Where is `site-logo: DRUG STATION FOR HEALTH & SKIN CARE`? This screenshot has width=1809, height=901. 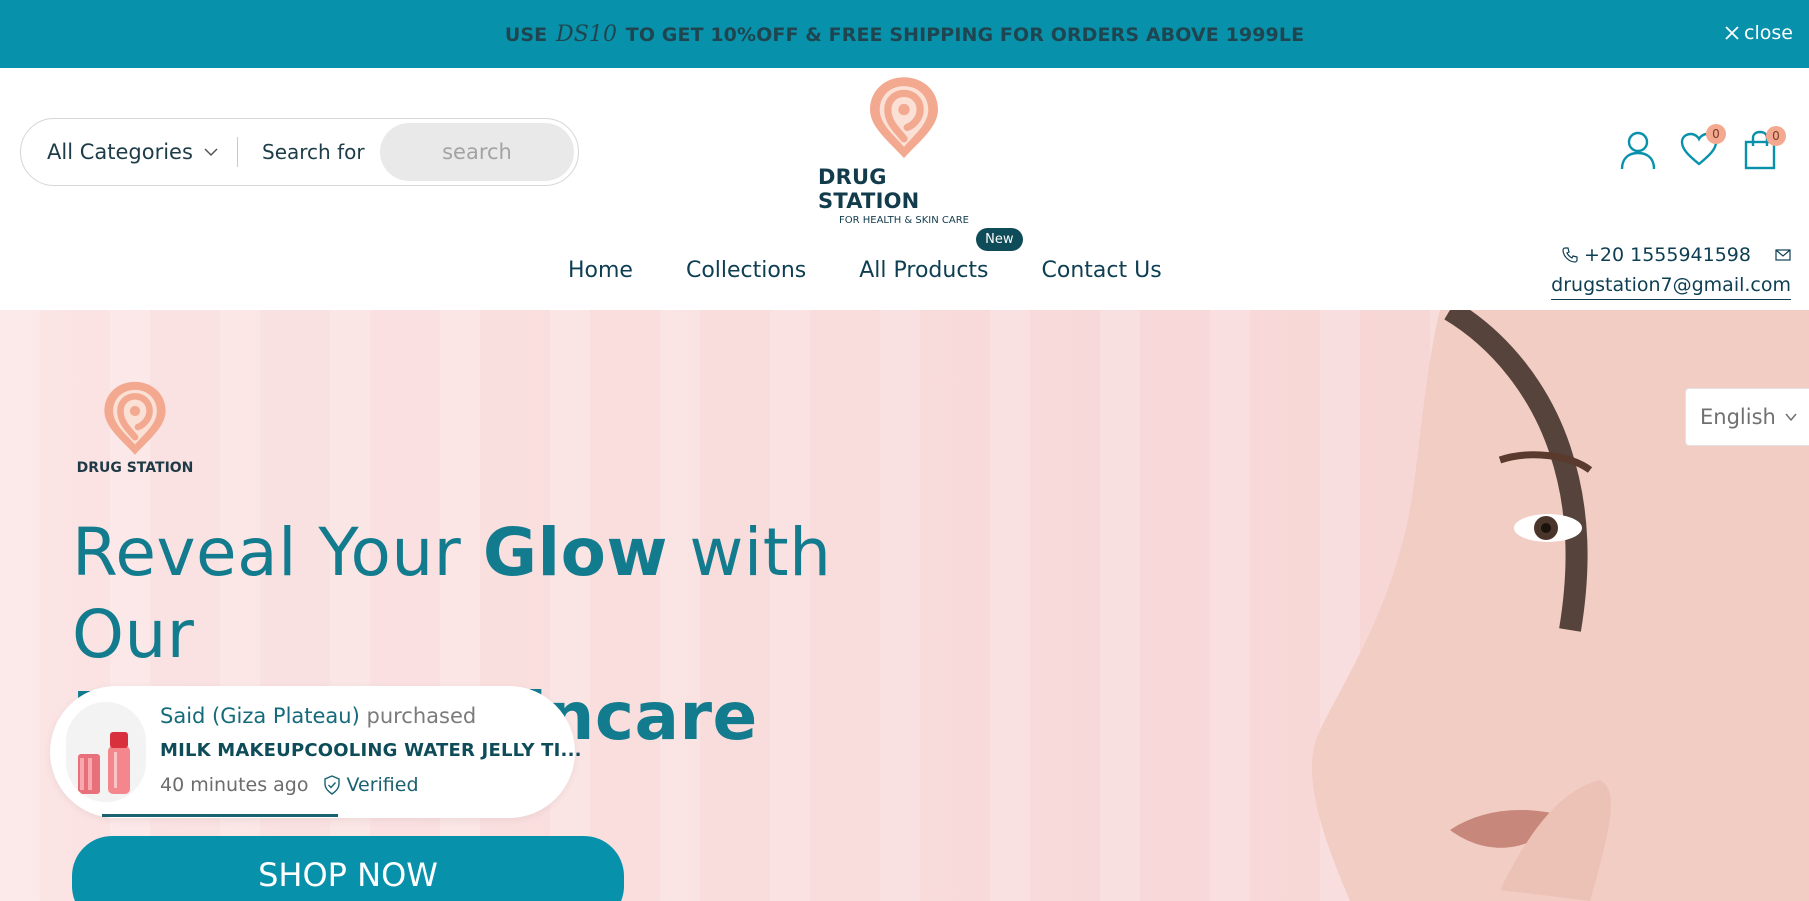
site-logo: DRUG STATION FOR HEALTH & SKIN CARE is located at coordinates (904, 150).